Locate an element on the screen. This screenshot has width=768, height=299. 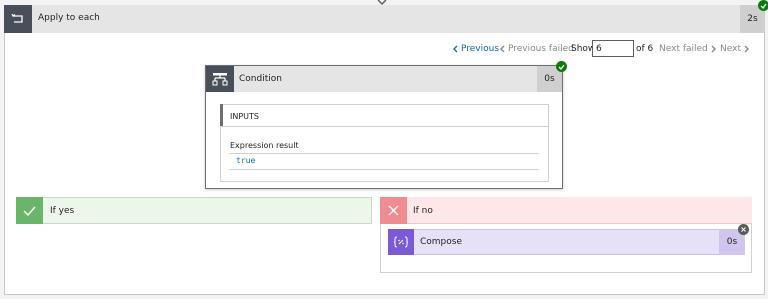
inputs-accent-bar is located at coordinates (221, 115).